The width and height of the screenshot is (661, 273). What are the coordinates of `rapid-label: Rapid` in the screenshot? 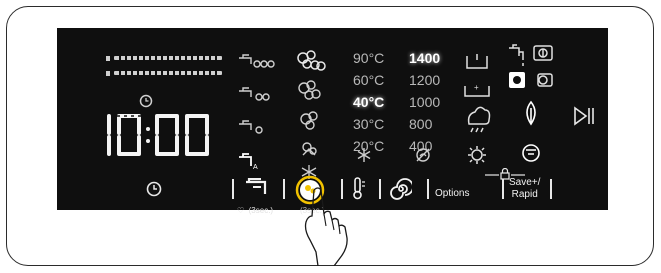 It's located at (524, 194).